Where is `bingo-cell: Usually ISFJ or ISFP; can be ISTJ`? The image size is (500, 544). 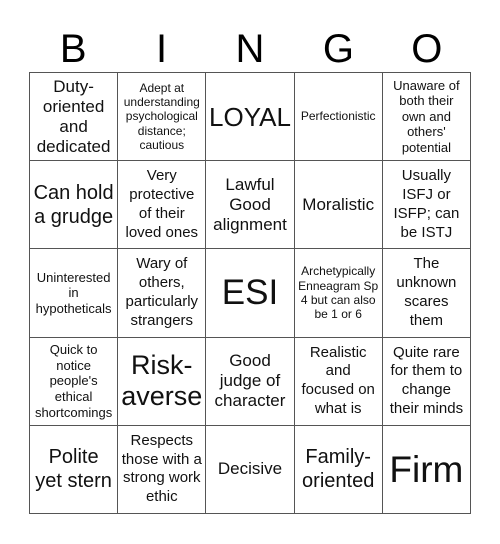
bingo-cell: Usually ISFJ or ISFP; can be ISTJ is located at coordinates (426, 205).